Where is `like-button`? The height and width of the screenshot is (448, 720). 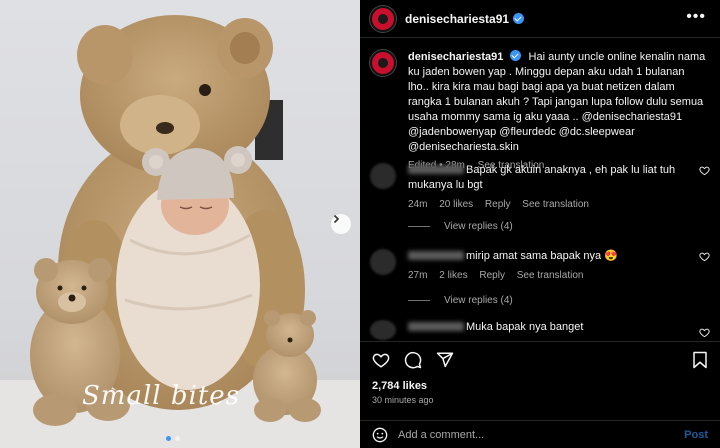
like-button is located at coordinates (381, 360).